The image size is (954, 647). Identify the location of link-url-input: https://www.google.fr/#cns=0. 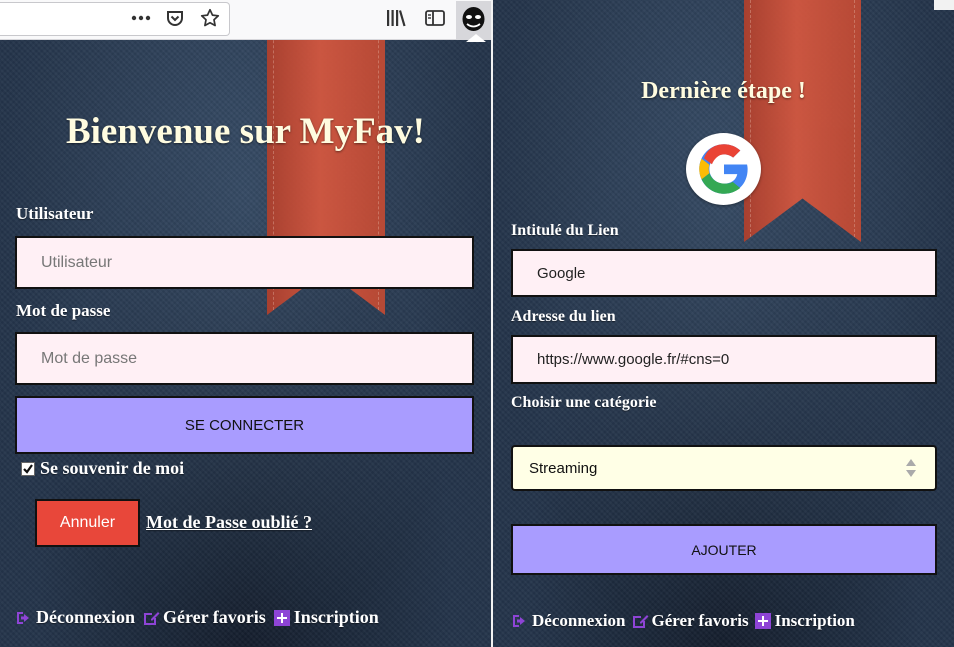
(724, 359).